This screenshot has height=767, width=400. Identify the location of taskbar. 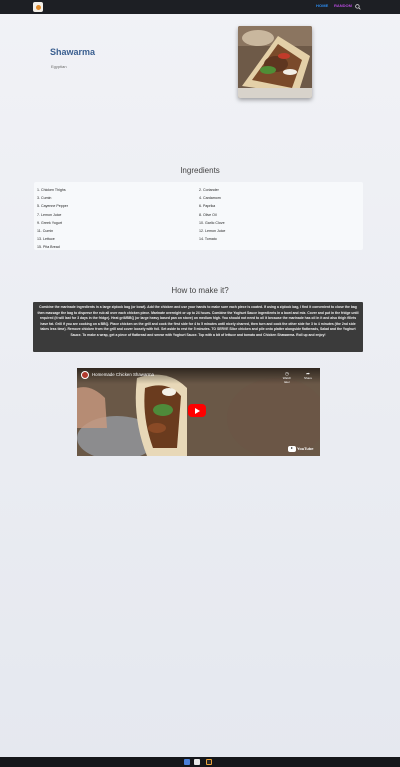
(200, 762).